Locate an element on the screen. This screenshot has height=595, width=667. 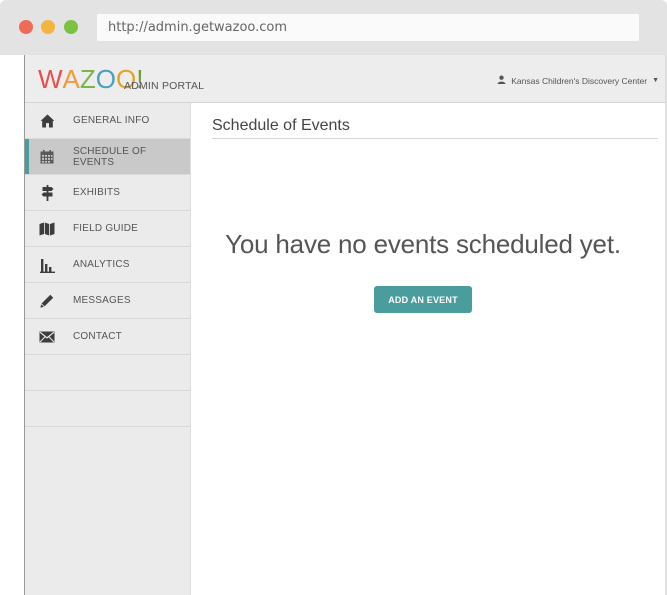
sidebar-item-label: EXHIBITS is located at coordinates (97, 192).